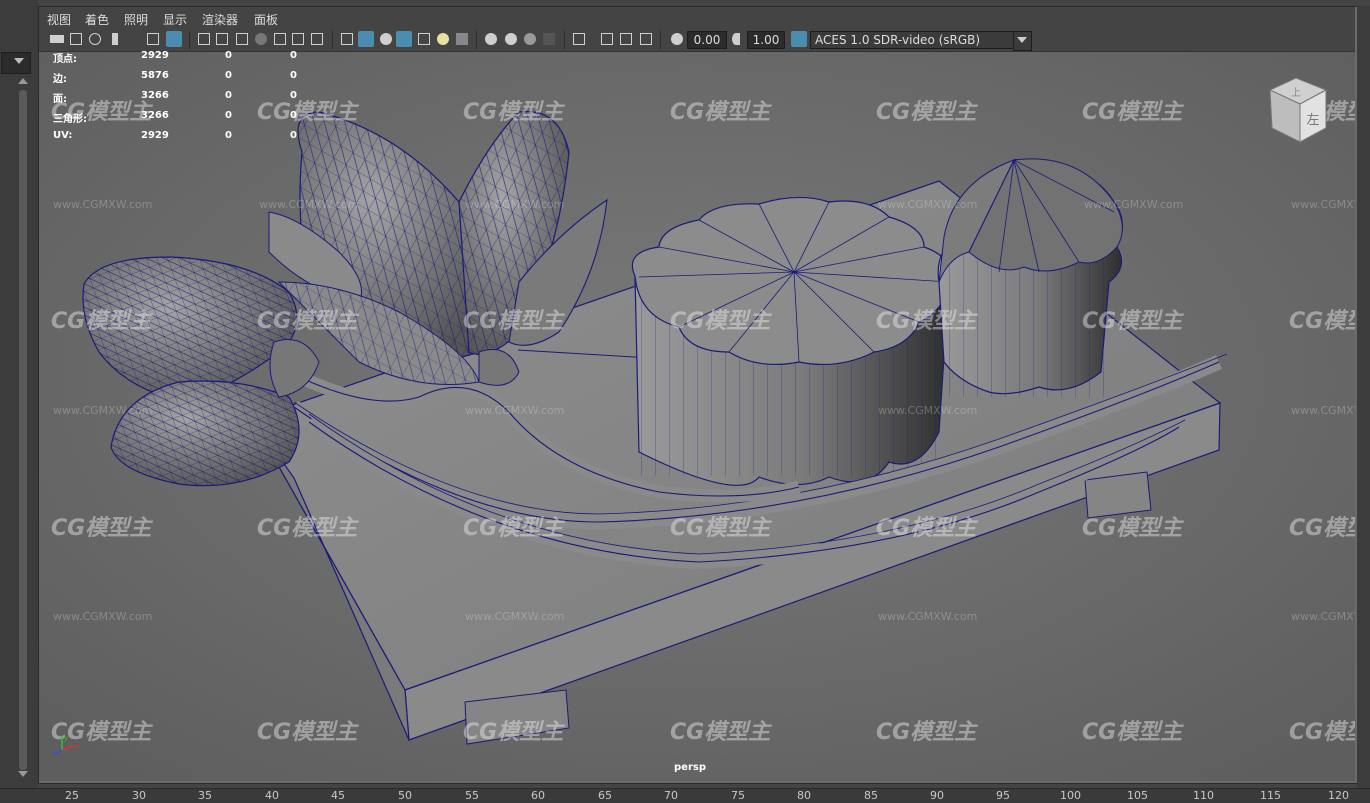 The image size is (1370, 803). Describe the element at coordinates (205, 795) in the screenshot. I see `ruler-tick: 35` at that location.